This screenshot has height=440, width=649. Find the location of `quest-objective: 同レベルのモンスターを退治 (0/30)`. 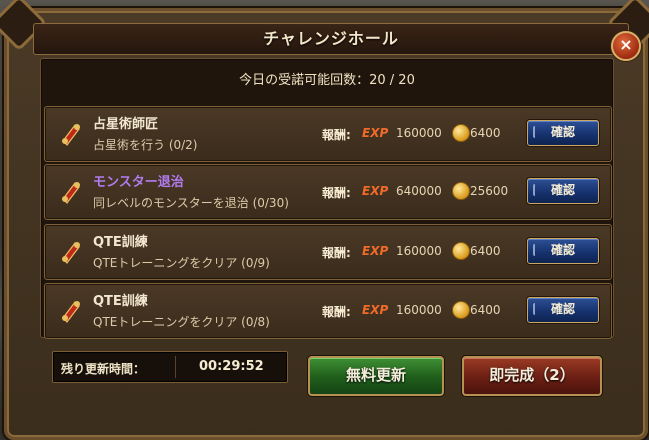

quest-objective: 同レベルのモンスターを退治 (0/30) is located at coordinates (191, 203).